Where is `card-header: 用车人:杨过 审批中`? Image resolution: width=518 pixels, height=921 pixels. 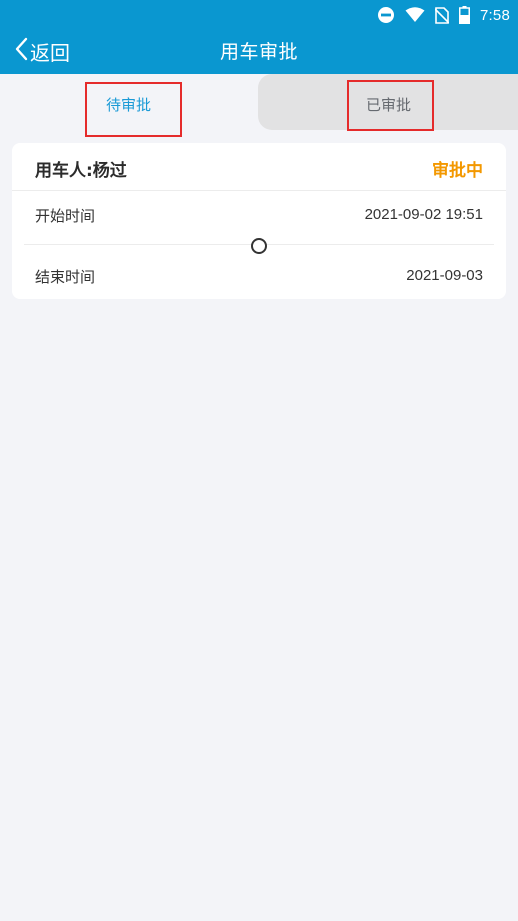
card-header: 用车人:杨过 审批中 is located at coordinates (259, 167).